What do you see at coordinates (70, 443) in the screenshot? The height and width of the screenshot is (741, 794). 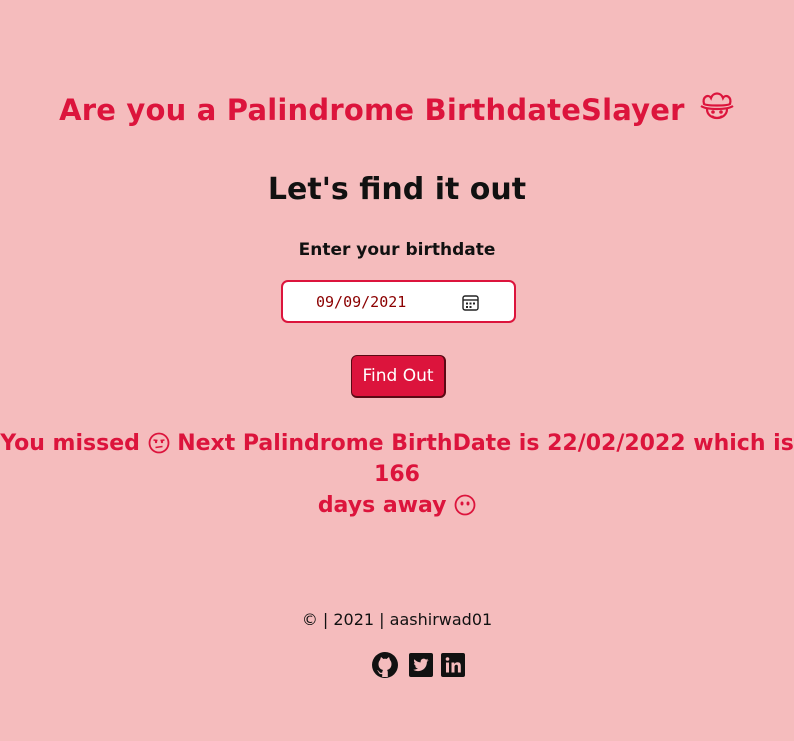 I see `result-text-1: You missed` at bounding box center [70, 443].